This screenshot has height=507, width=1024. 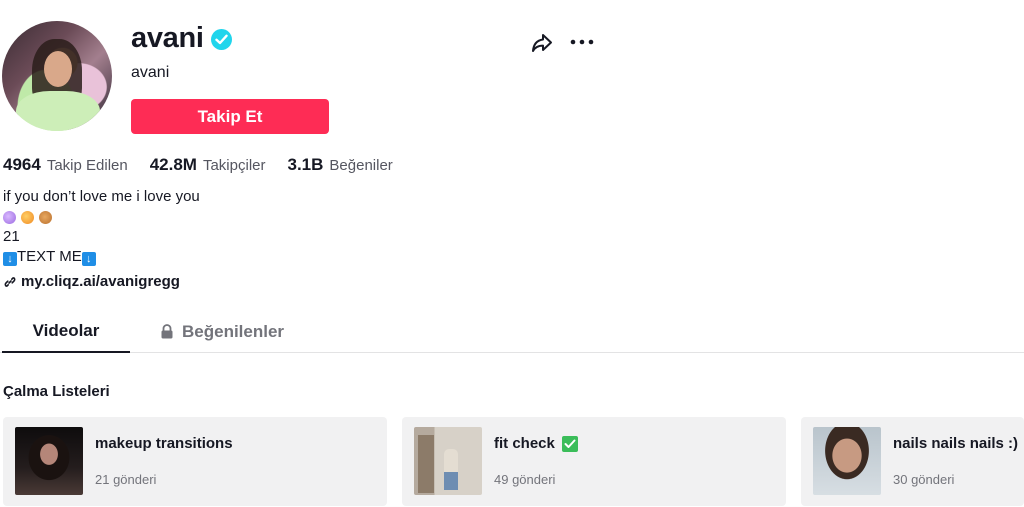 What do you see at coordinates (101, 257) in the screenshot?
I see `bio-text-line: ↓ TEXT ME ↓` at bounding box center [101, 257].